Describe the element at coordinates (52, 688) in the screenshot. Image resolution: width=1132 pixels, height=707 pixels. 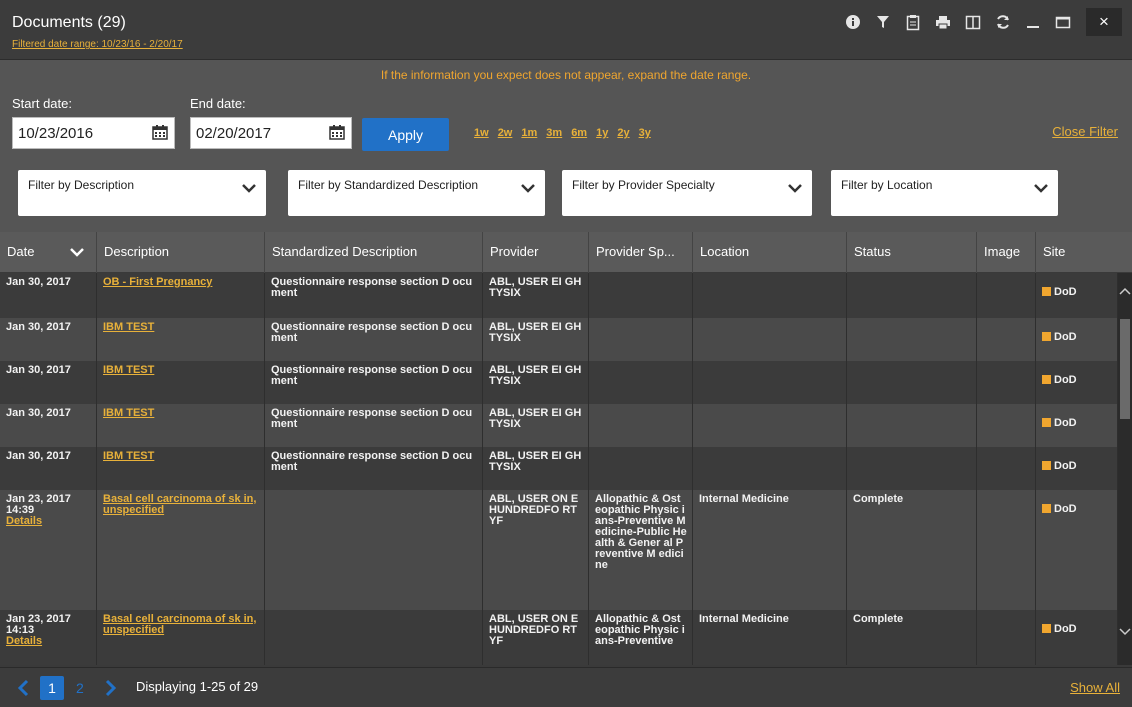
I see `page-1-button: 1` at that location.